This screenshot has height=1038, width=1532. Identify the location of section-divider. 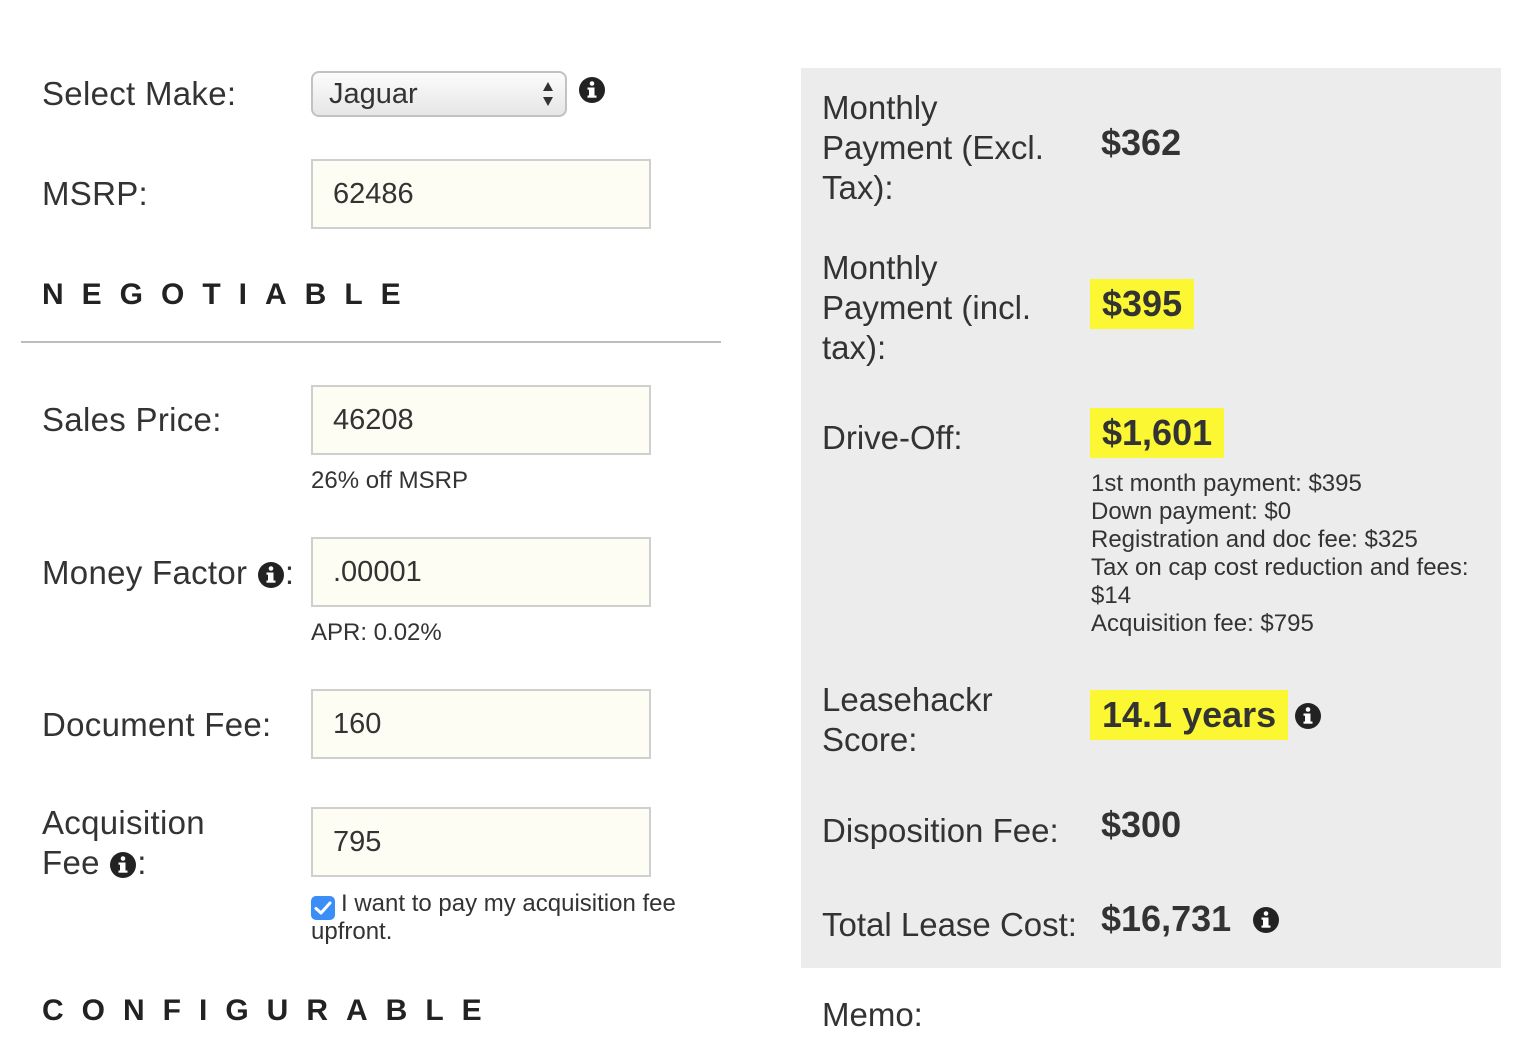
(371, 342).